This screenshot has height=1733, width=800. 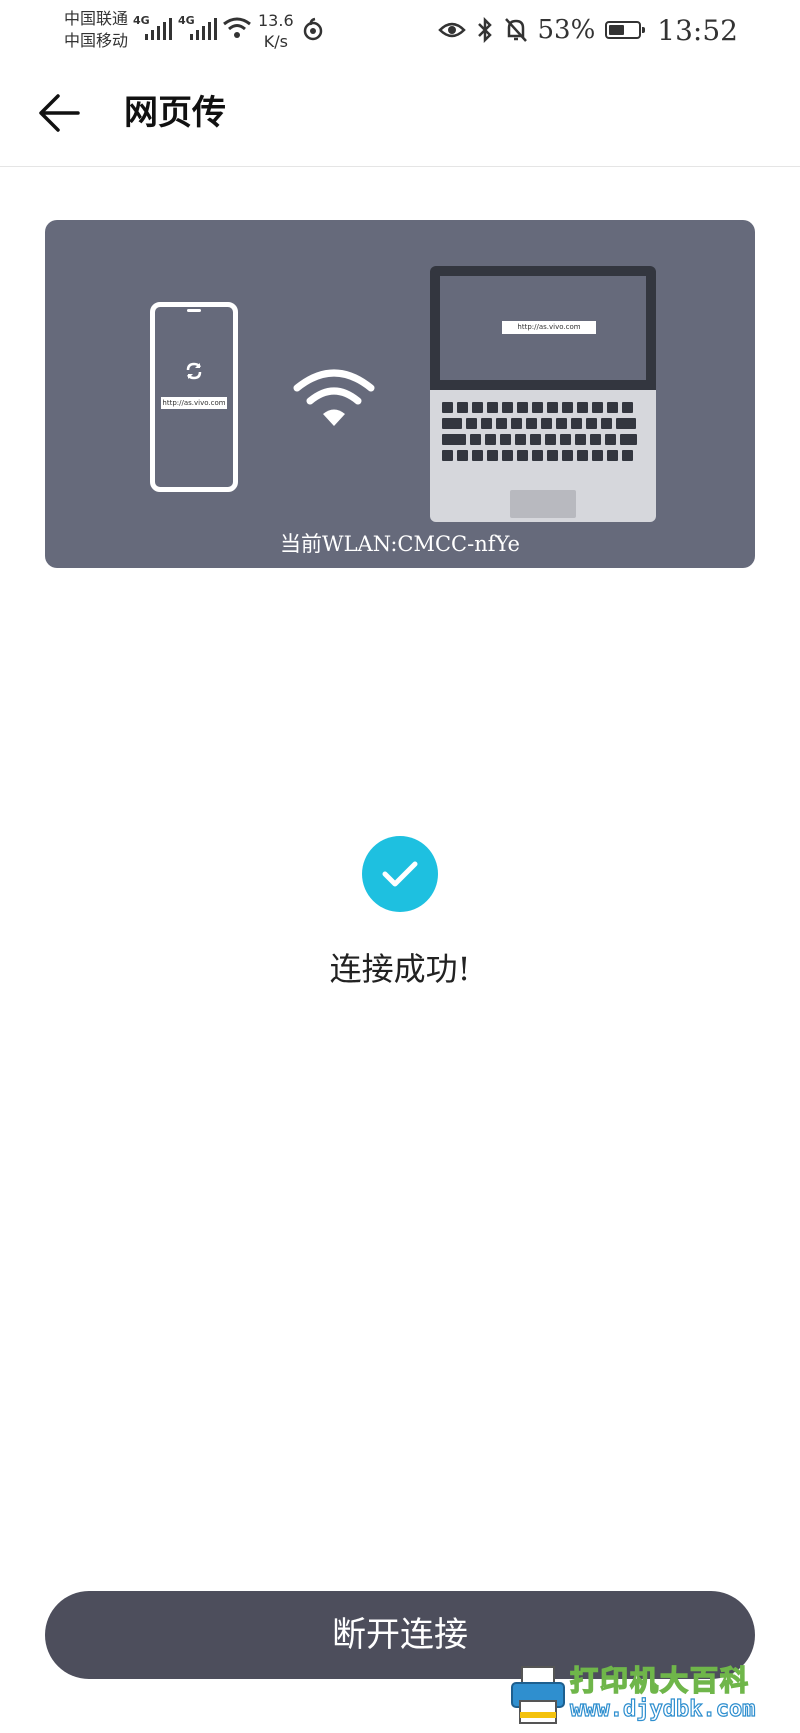 What do you see at coordinates (617, 30) in the screenshot?
I see `battery-level` at bounding box center [617, 30].